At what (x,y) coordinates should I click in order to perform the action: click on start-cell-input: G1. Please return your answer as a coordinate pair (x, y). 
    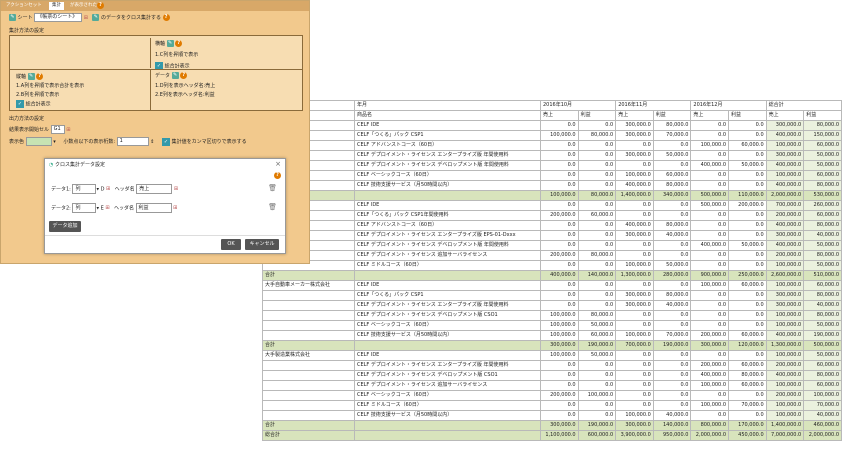
    Looking at the image, I should click on (57, 129).